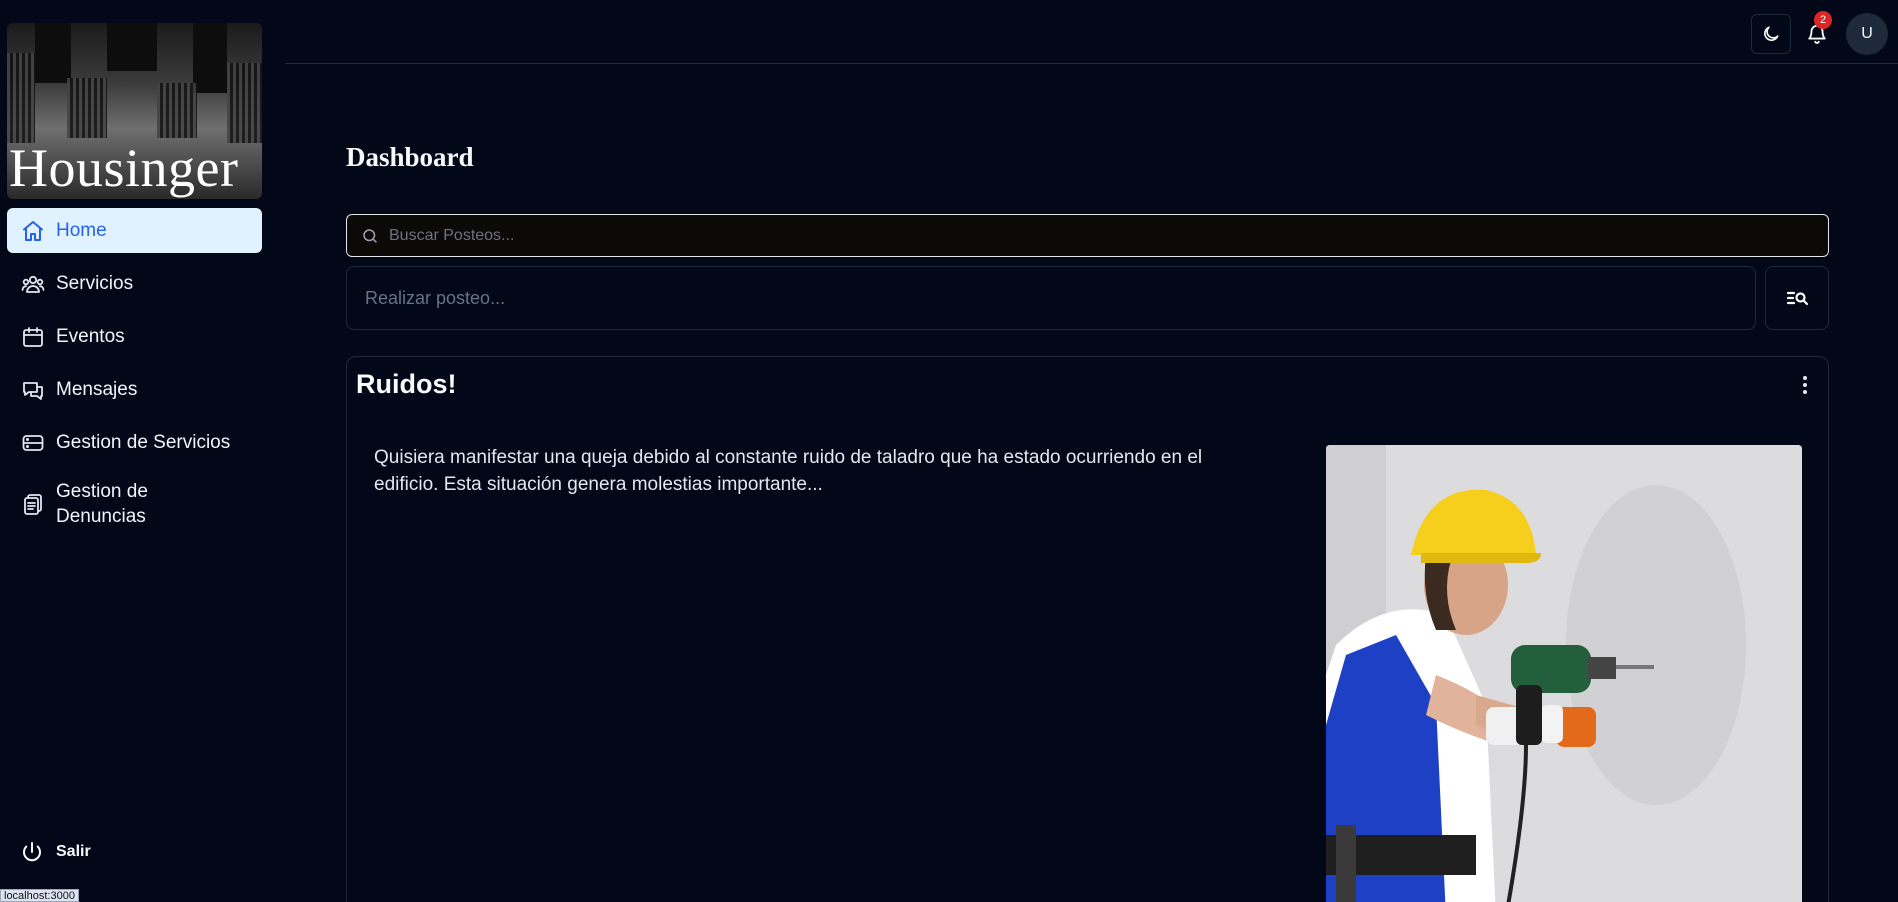 The image size is (1898, 902). What do you see at coordinates (39, 895) in the screenshot?
I see `status-bar-url: localhost:3000` at bounding box center [39, 895].